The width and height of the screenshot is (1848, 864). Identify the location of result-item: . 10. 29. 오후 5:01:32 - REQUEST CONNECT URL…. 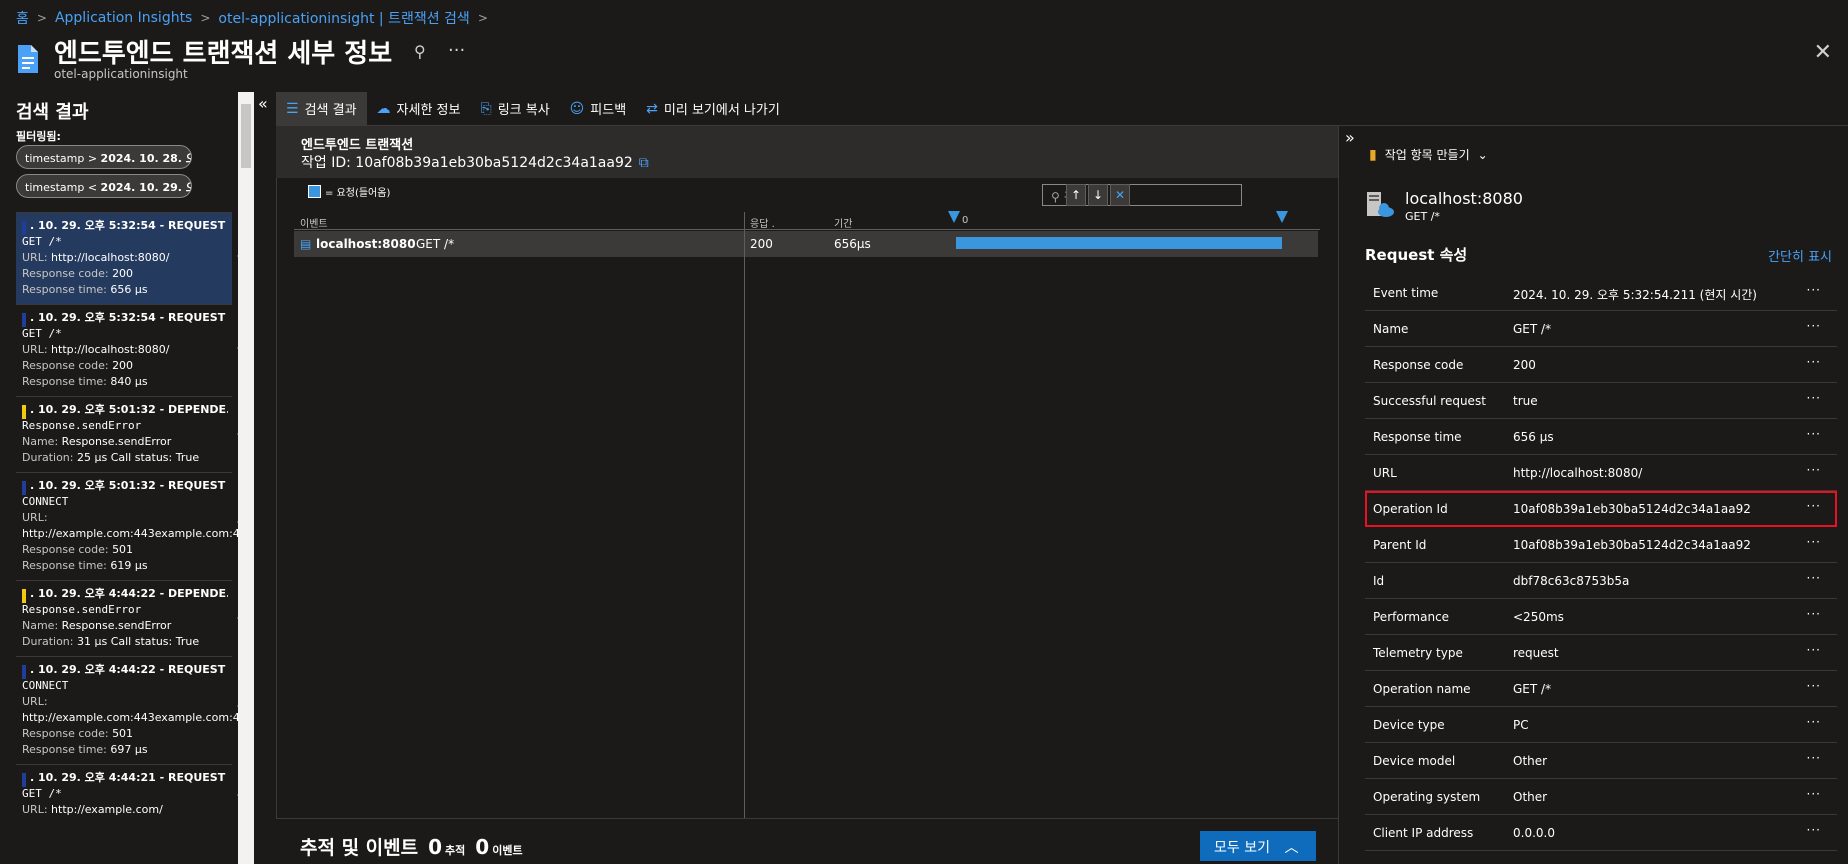
(127, 526).